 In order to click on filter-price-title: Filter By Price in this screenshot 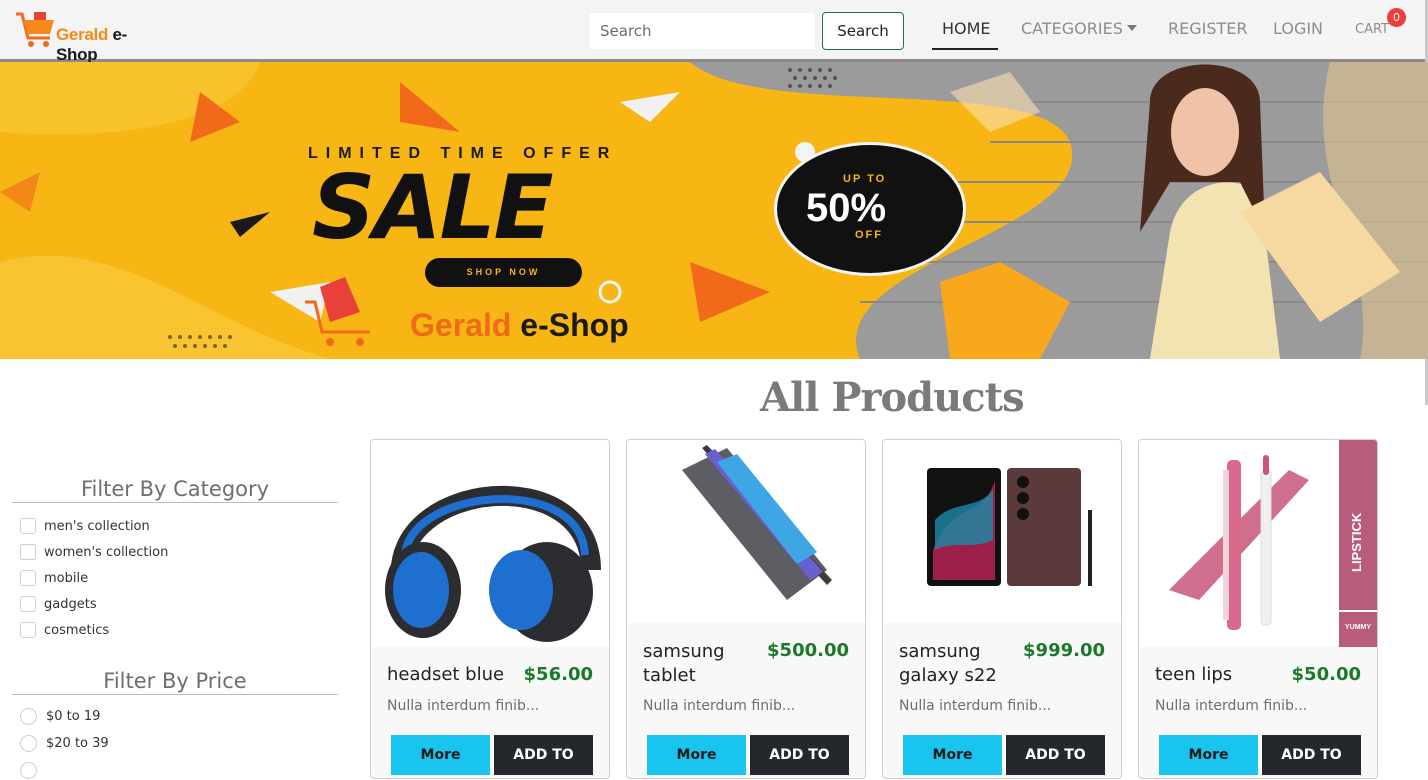, I will do `click(175, 682)`.